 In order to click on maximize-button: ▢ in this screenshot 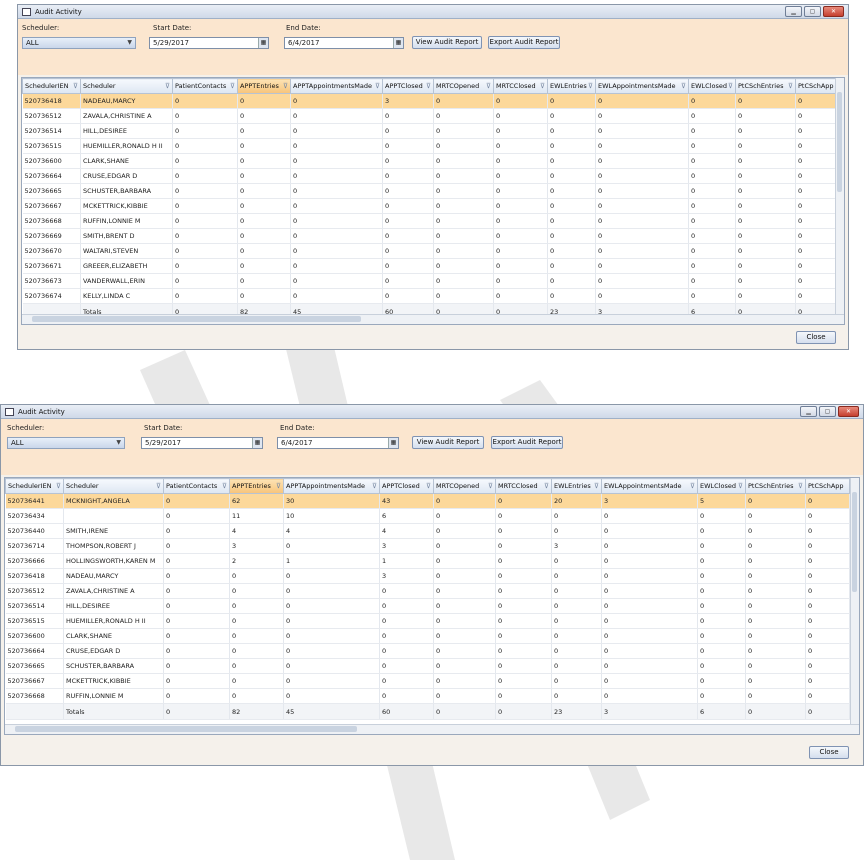, I will do `click(812, 11)`.